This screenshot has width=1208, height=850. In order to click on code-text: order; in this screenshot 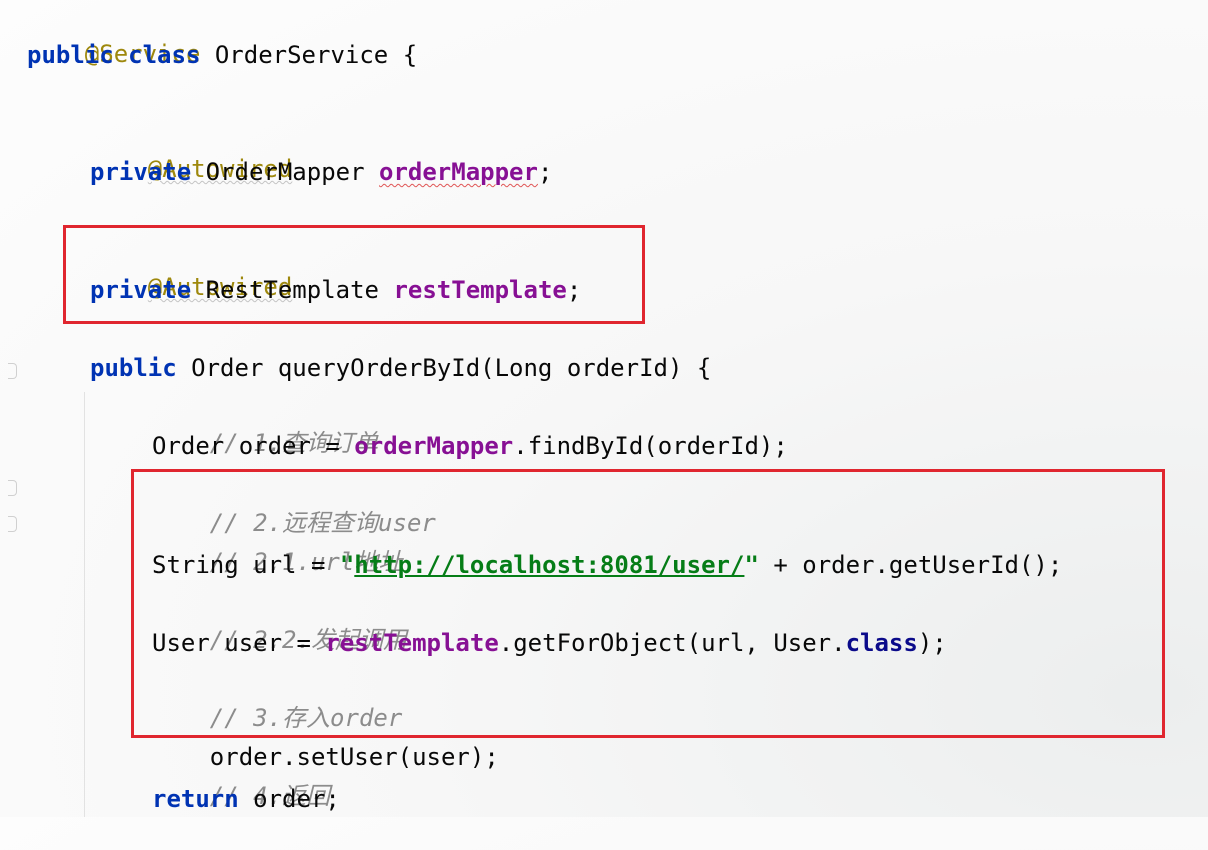, I will do `click(289, 799)`.